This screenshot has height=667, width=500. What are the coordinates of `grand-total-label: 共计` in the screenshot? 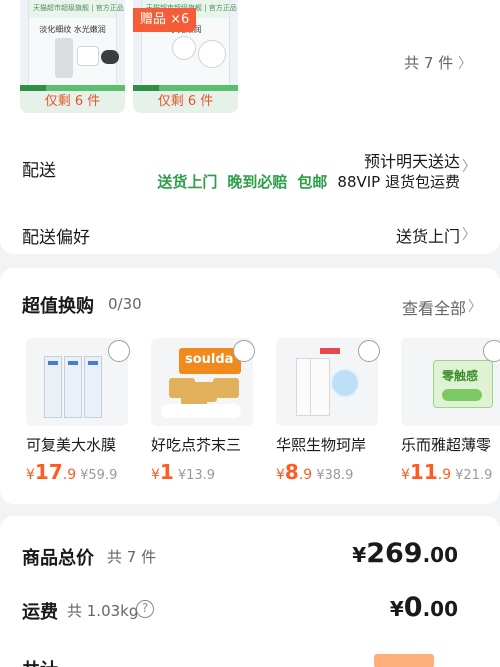 It's located at (40, 661).